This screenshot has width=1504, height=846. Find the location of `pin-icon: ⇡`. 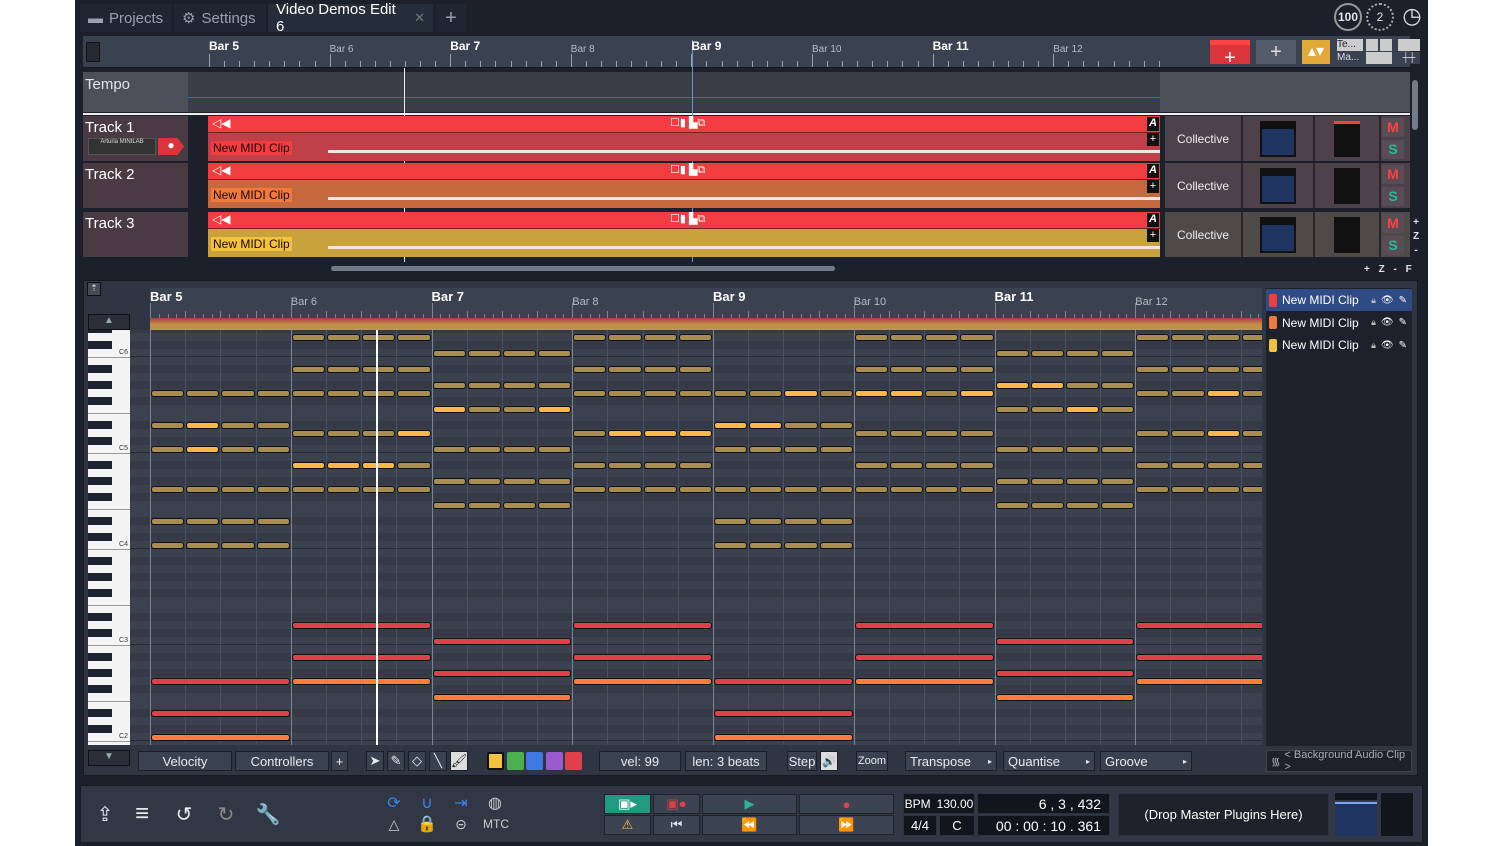

pin-icon: ⇡ is located at coordinates (94, 289).